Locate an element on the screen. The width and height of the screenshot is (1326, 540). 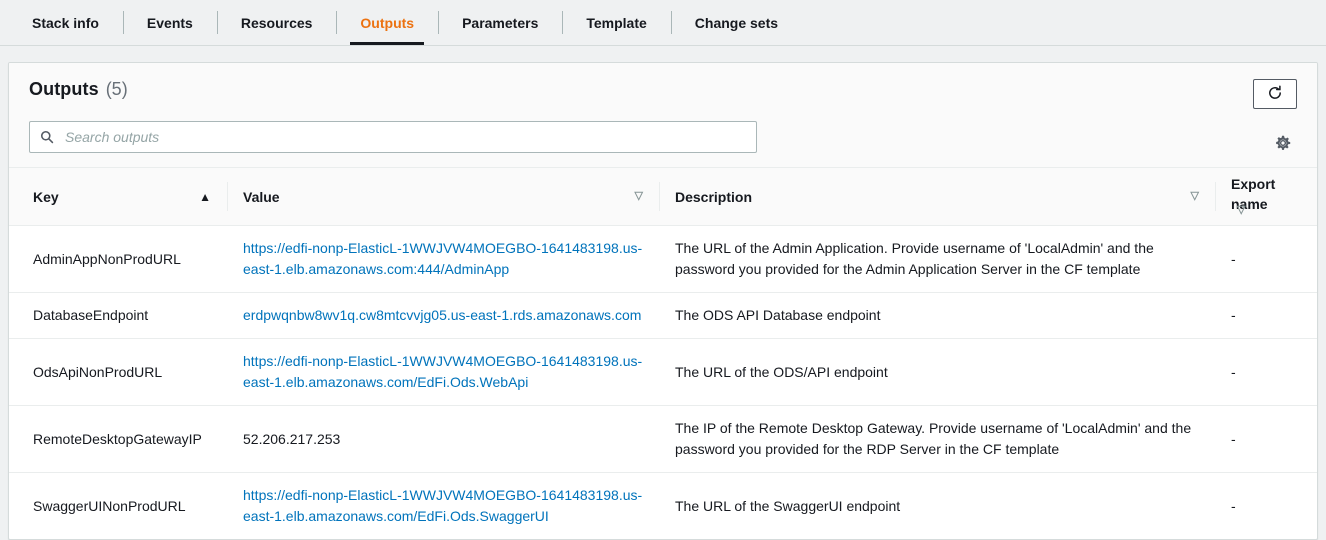
output-value-text: 52.206.217.253 is located at coordinates (292, 438).